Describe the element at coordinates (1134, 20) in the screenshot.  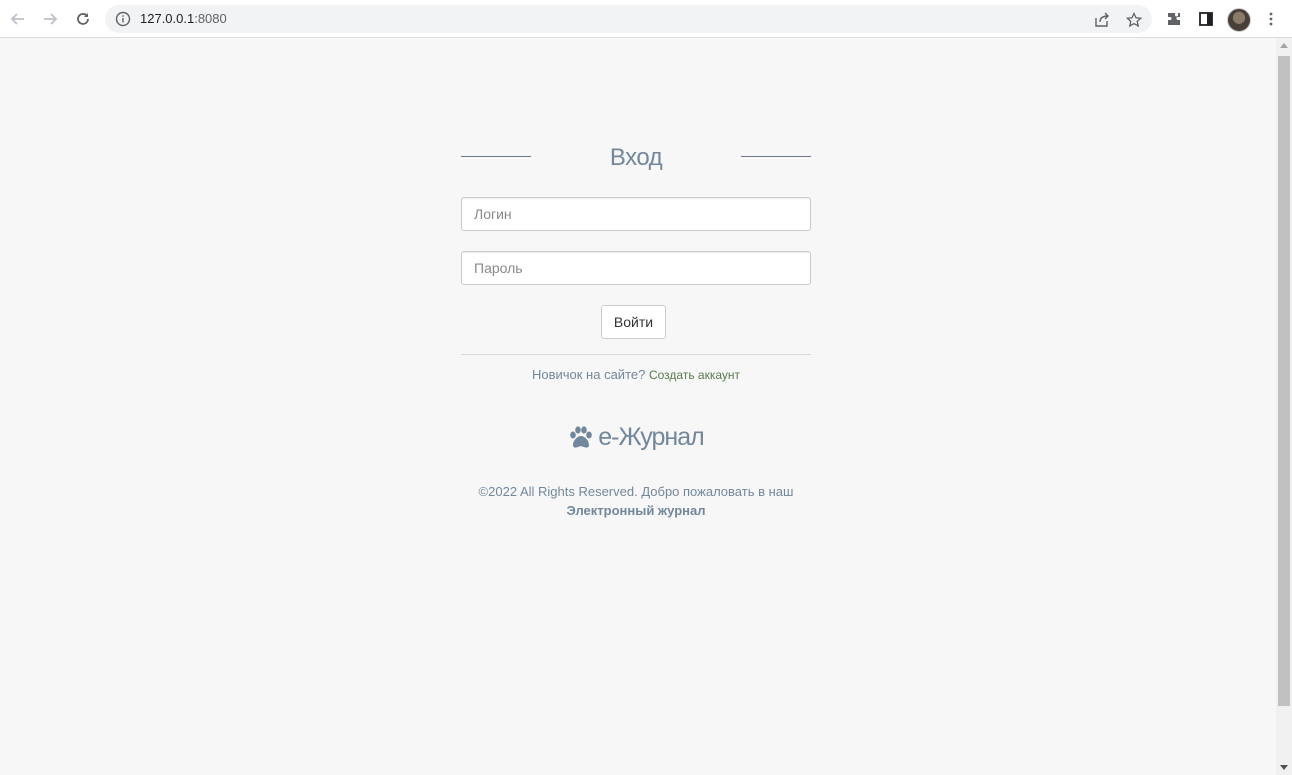
I see `bookmark-star-icon` at that location.